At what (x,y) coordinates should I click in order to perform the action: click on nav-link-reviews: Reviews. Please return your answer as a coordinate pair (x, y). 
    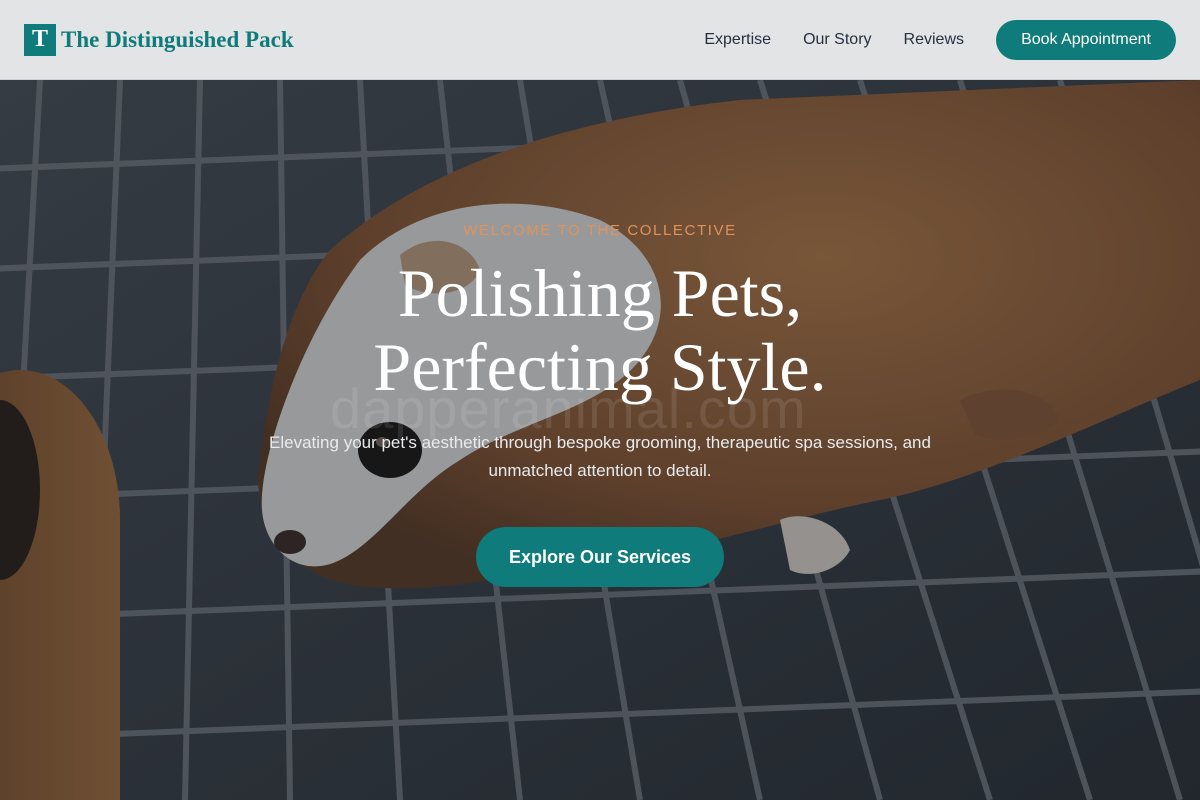
    Looking at the image, I should click on (934, 40).